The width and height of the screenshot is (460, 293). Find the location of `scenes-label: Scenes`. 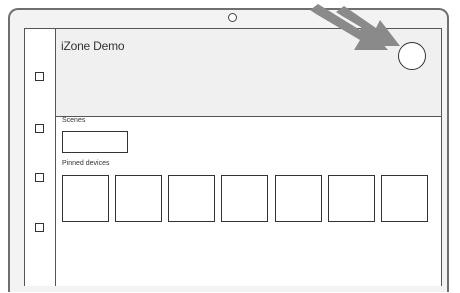

scenes-label: Scenes is located at coordinates (74, 120).